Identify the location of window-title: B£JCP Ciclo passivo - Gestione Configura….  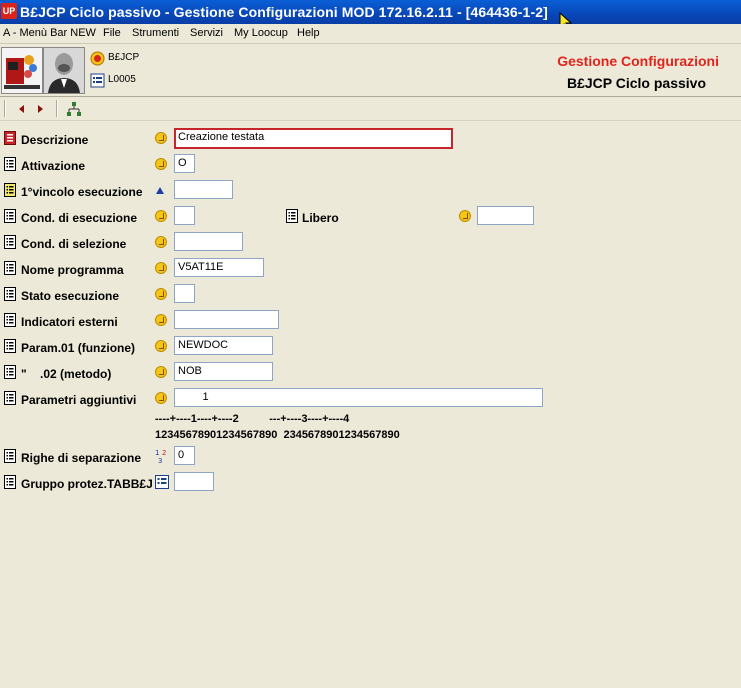
(284, 12).